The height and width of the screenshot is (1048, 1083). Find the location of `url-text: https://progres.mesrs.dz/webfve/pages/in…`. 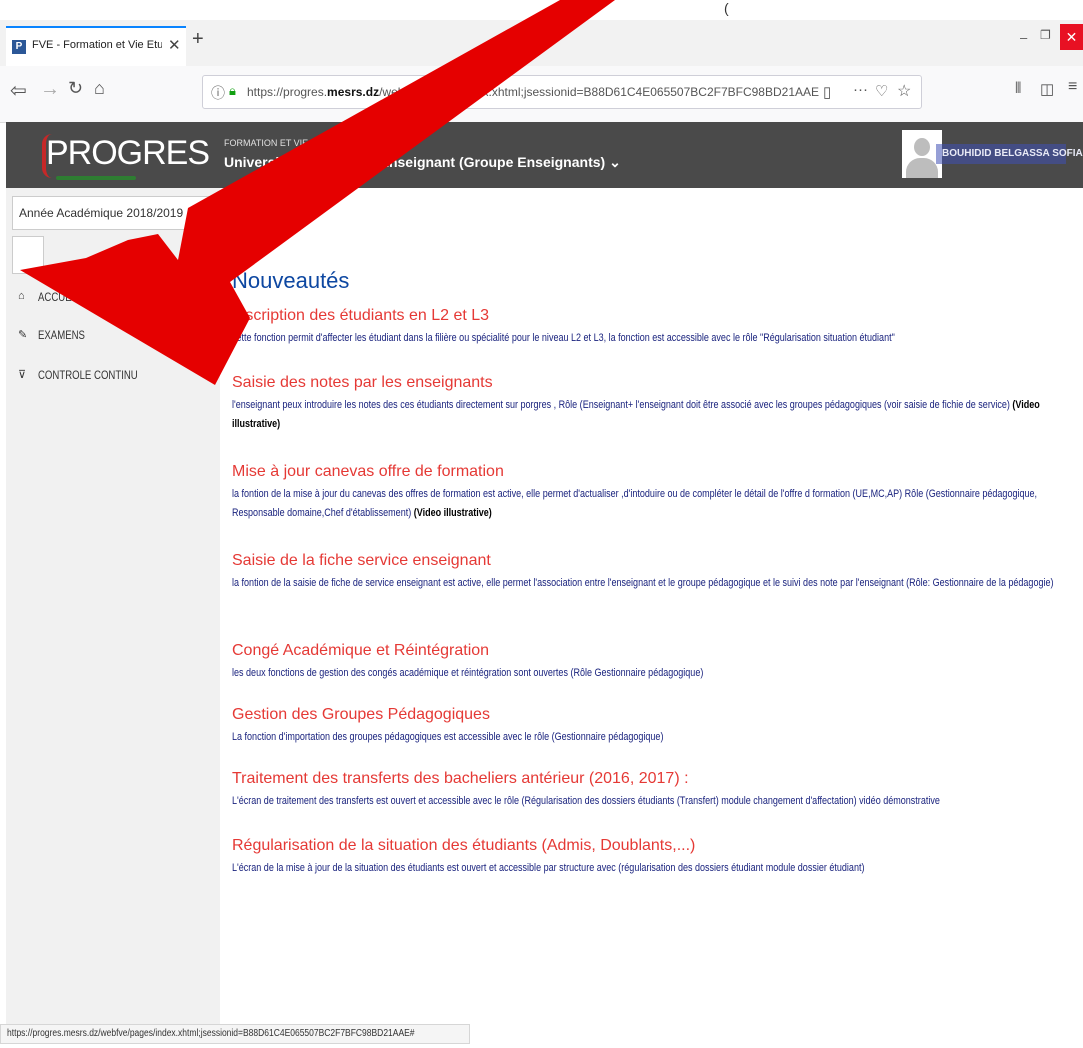

url-text: https://progres.mesrs.dz/webfve/pages/in… is located at coordinates (533, 92).